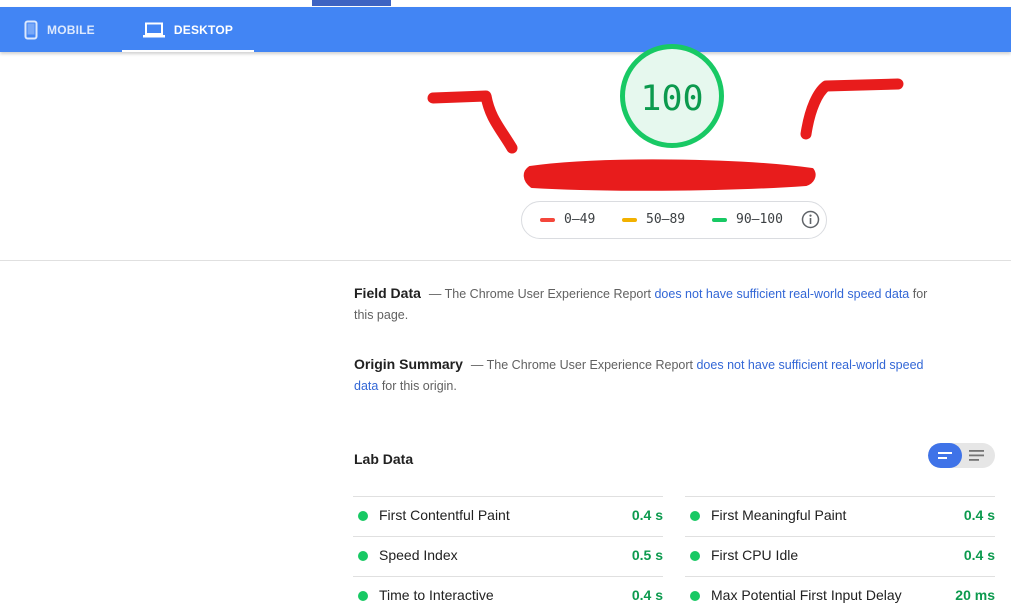 This screenshot has width=1011, height=616. I want to click on legend-swatch-red, so click(547, 219).